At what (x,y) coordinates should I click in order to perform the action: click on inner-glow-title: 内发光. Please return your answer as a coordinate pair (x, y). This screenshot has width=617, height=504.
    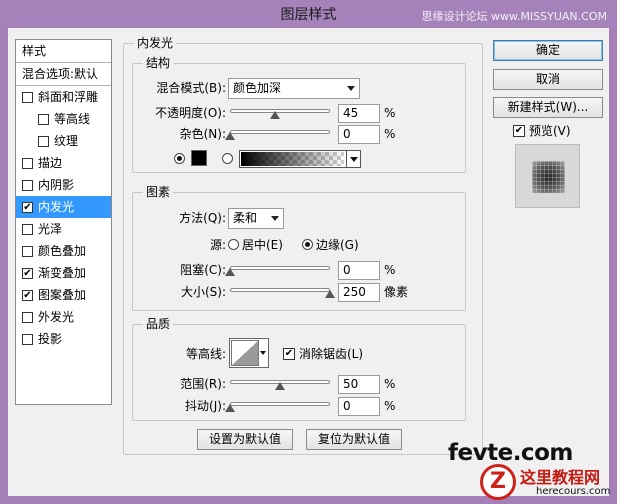
    Looking at the image, I should click on (155, 43).